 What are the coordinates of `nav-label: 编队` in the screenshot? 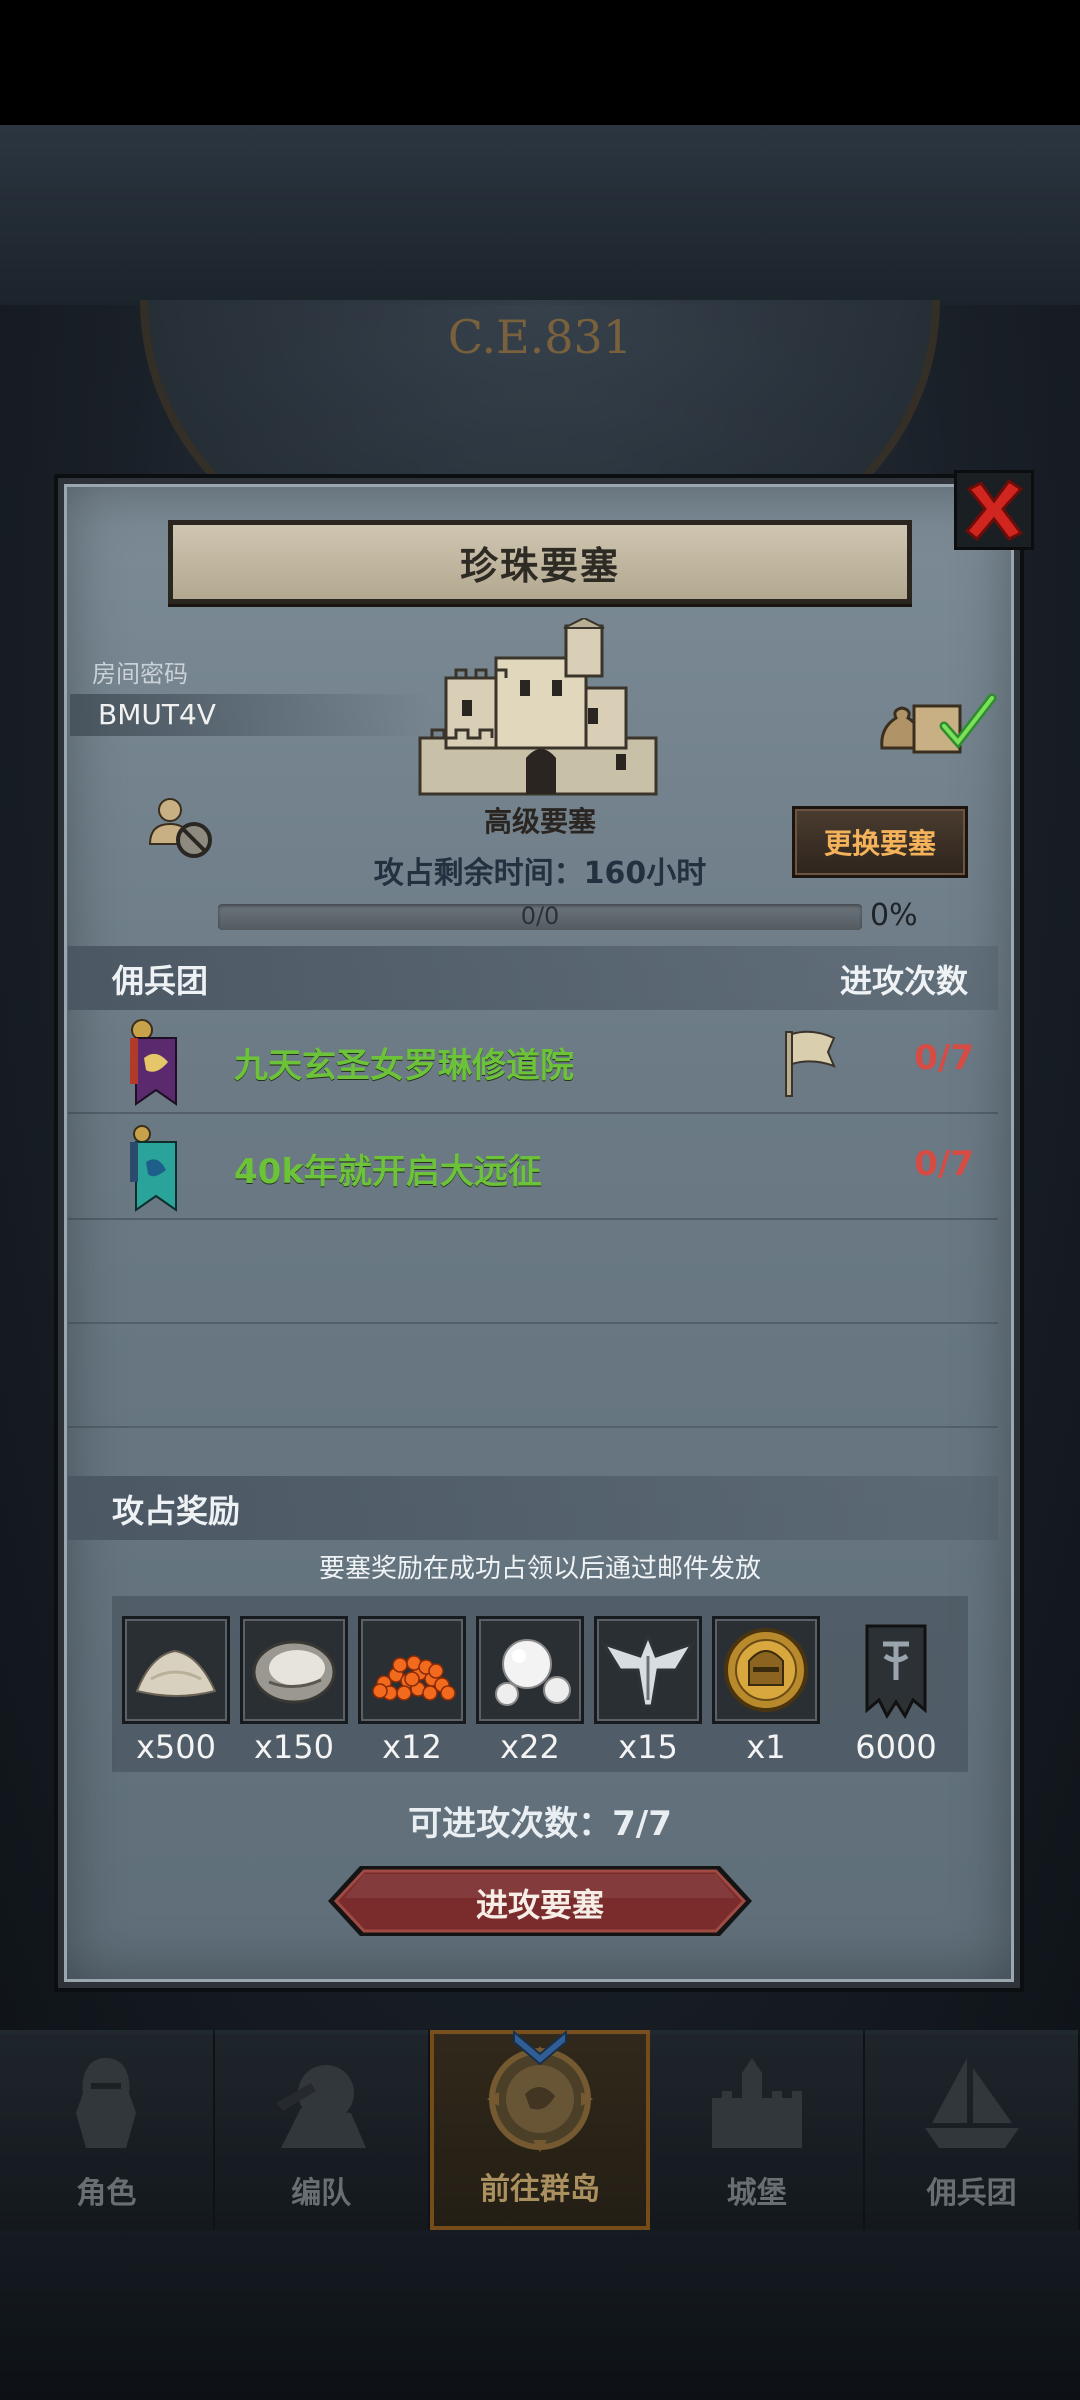 It's located at (321, 2193).